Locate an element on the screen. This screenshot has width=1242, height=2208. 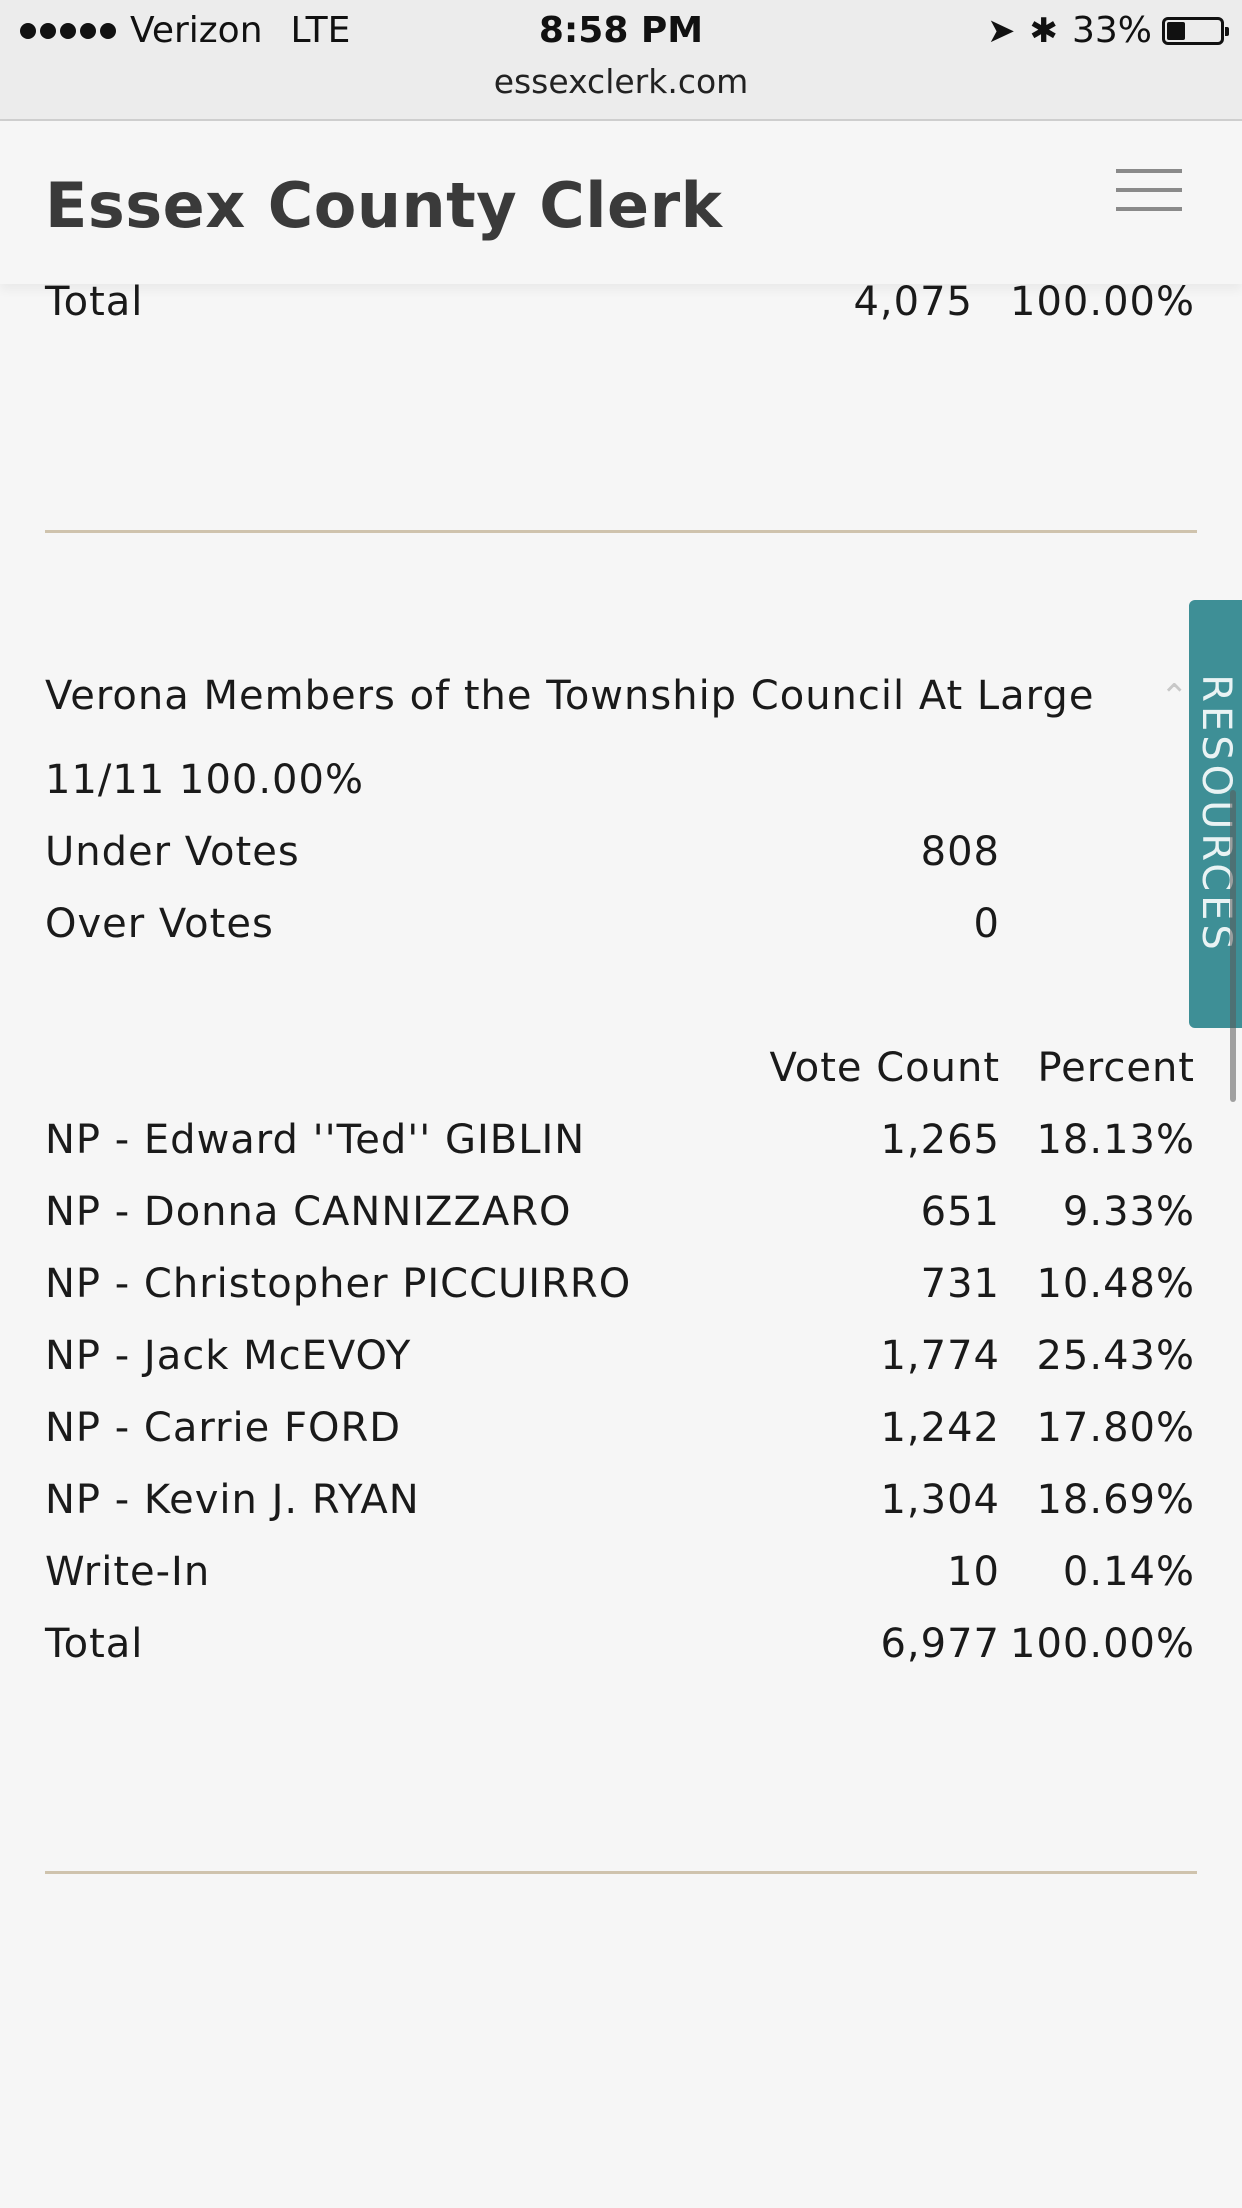
site-header: Essex County Clerk is located at coordinates (621, 202).